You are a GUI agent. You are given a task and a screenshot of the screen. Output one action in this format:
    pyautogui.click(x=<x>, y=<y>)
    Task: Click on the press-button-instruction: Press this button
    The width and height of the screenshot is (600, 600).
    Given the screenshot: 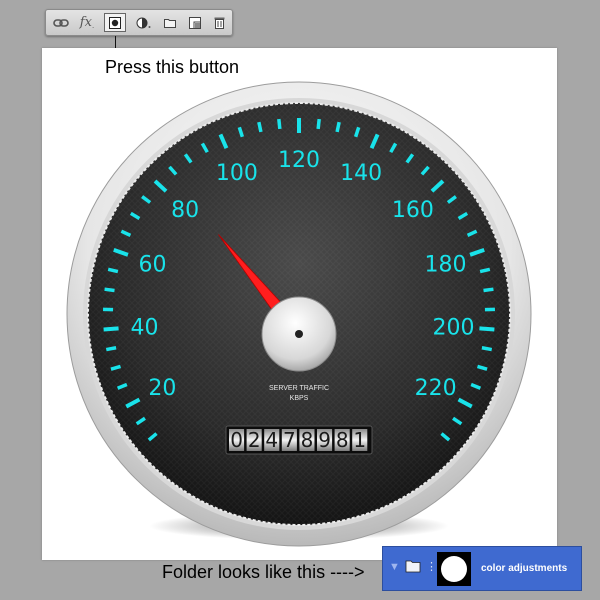 What is the action you would take?
    pyautogui.click(x=172, y=67)
    